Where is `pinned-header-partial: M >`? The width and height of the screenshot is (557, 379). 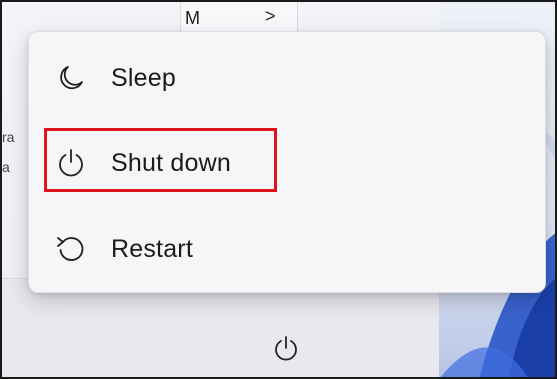 pinned-header-partial: M > is located at coordinates (239, 18).